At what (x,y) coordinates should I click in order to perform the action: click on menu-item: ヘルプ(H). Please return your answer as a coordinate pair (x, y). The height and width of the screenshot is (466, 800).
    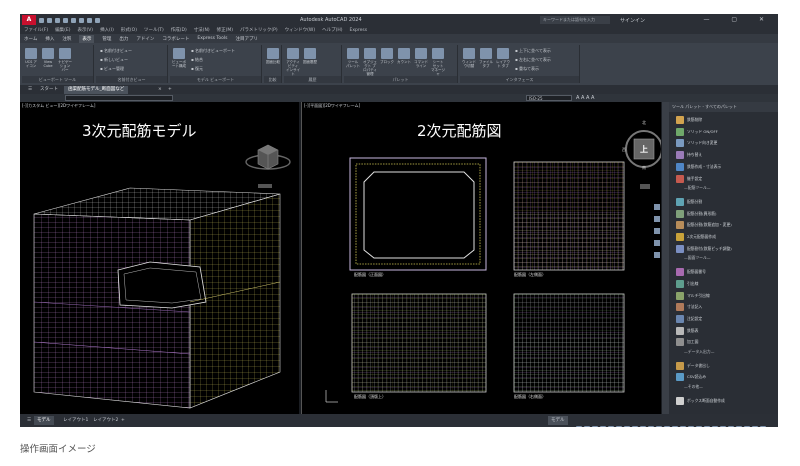
    Looking at the image, I should click on (332, 30).